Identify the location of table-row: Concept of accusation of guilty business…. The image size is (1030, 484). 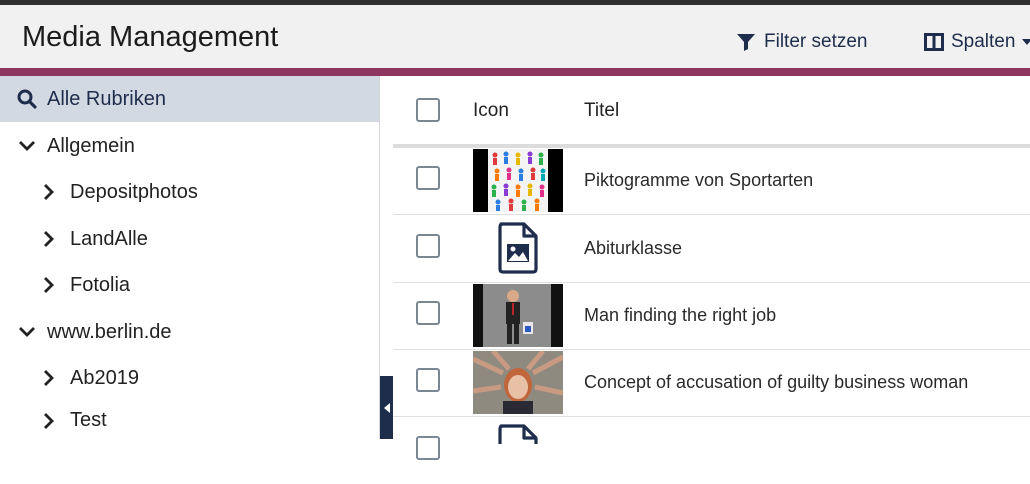
(711, 383).